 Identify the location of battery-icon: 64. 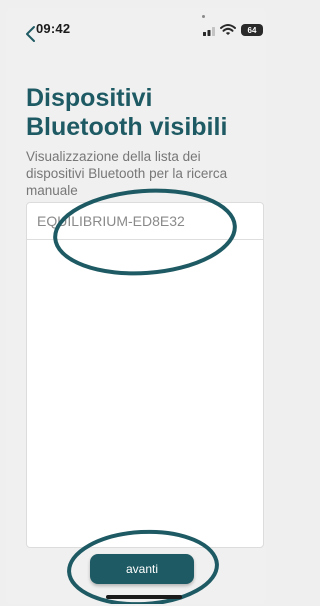
(252, 30).